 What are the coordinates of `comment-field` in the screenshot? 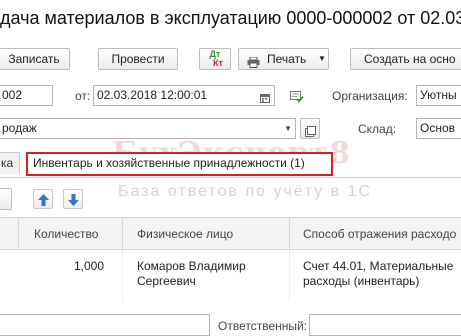 It's located at (105, 325).